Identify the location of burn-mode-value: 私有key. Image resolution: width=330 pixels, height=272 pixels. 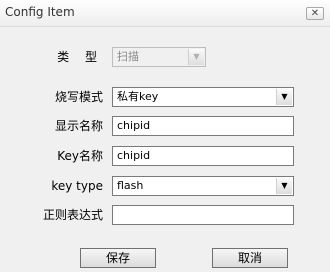
(138, 96).